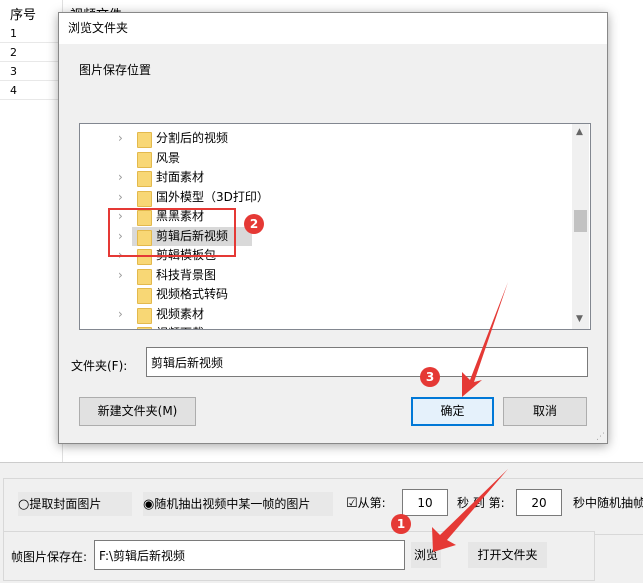 The image size is (643, 583). I want to click on annotation-arrows, so click(470, 417).